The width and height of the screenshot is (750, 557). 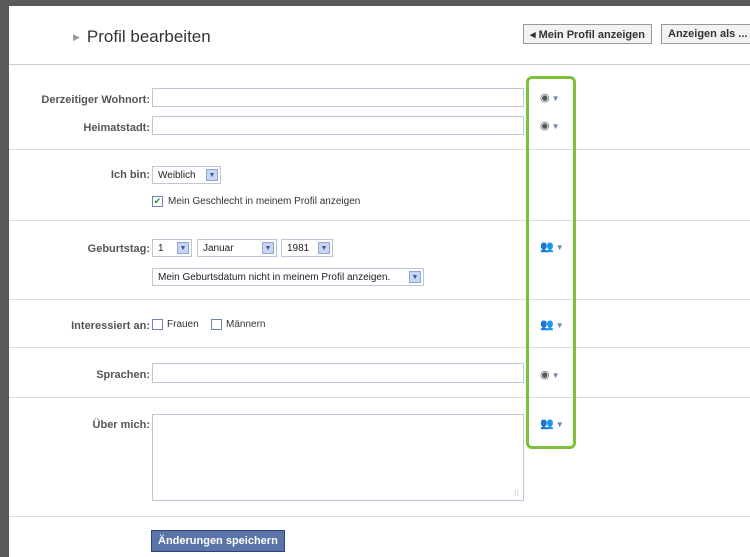 What do you see at coordinates (76, 36) in the screenshot?
I see `title-arrow-icon: ▶` at bounding box center [76, 36].